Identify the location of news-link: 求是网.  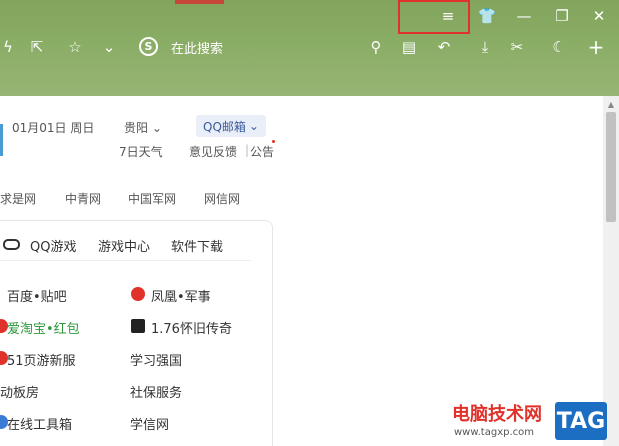
(18, 198).